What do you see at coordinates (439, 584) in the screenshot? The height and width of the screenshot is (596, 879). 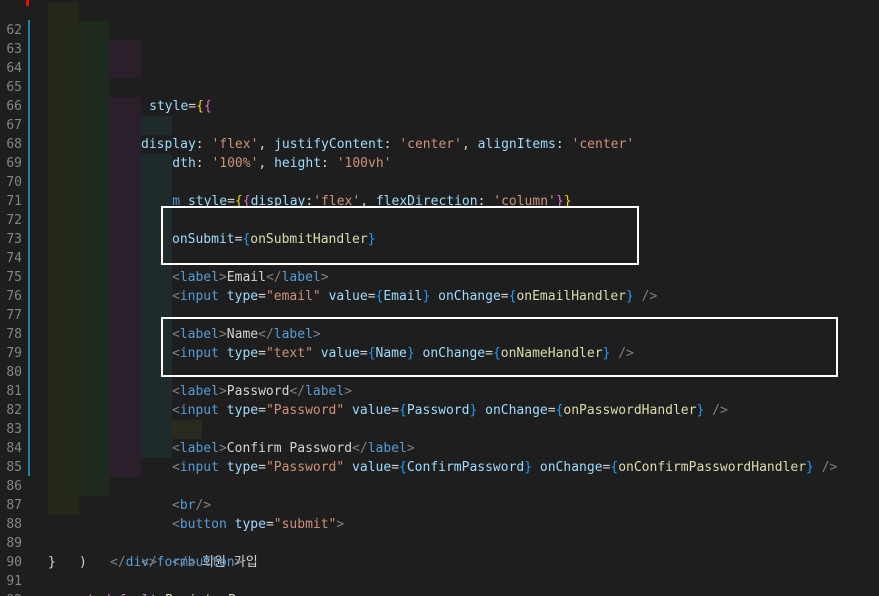 I see `code-line: 92` at bounding box center [439, 584].